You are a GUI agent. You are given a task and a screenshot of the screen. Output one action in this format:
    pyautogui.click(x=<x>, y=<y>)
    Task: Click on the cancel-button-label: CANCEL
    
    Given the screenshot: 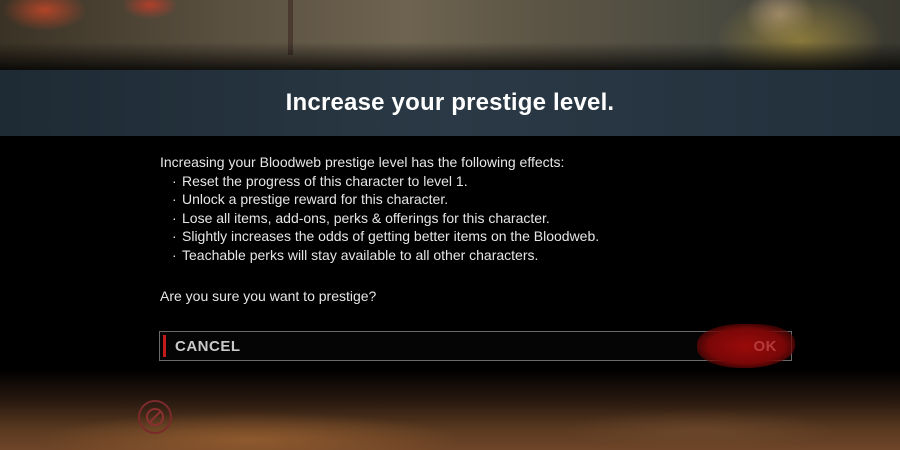 What is the action you would take?
    pyautogui.click(x=208, y=346)
    